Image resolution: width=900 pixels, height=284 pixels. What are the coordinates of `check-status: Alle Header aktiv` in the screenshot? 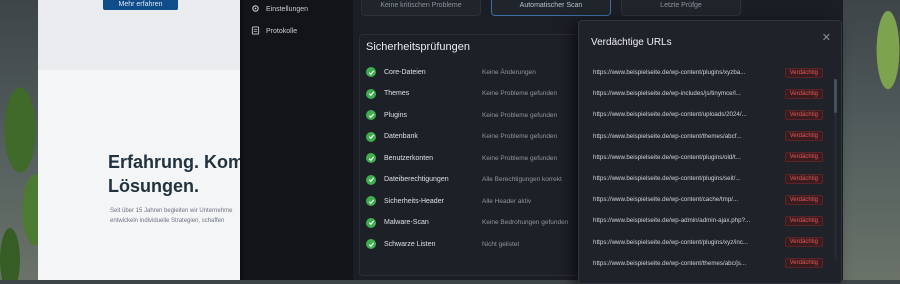 It's located at (507, 201).